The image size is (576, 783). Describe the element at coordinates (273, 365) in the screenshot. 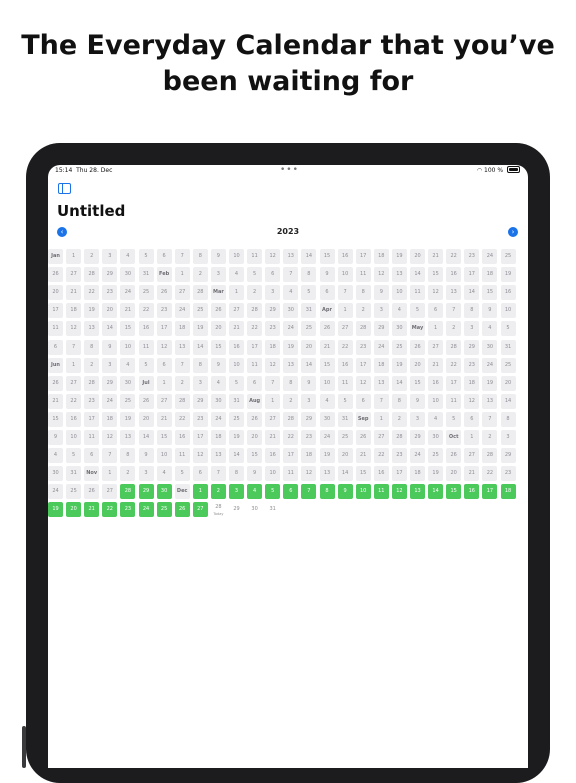

I see `day-cell: 12` at that location.